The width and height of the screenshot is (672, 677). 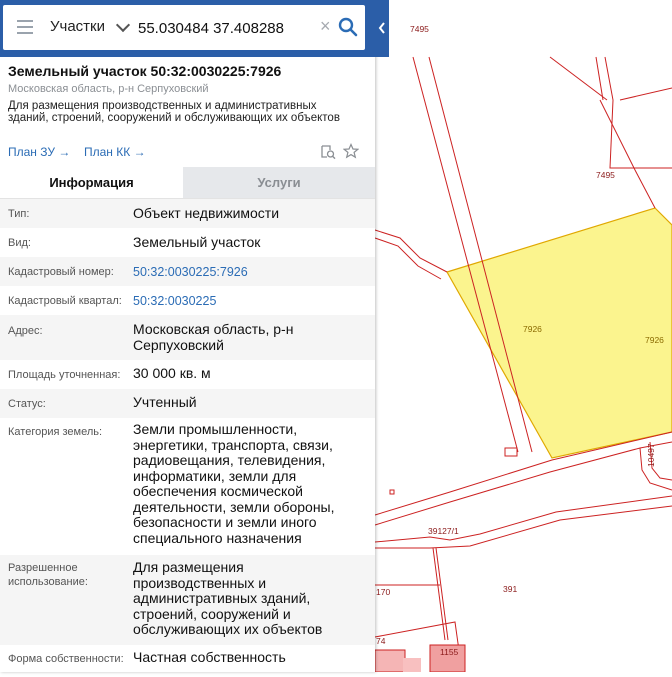 I want to click on row-label: Разрешенное использование:, so click(x=48, y=575).